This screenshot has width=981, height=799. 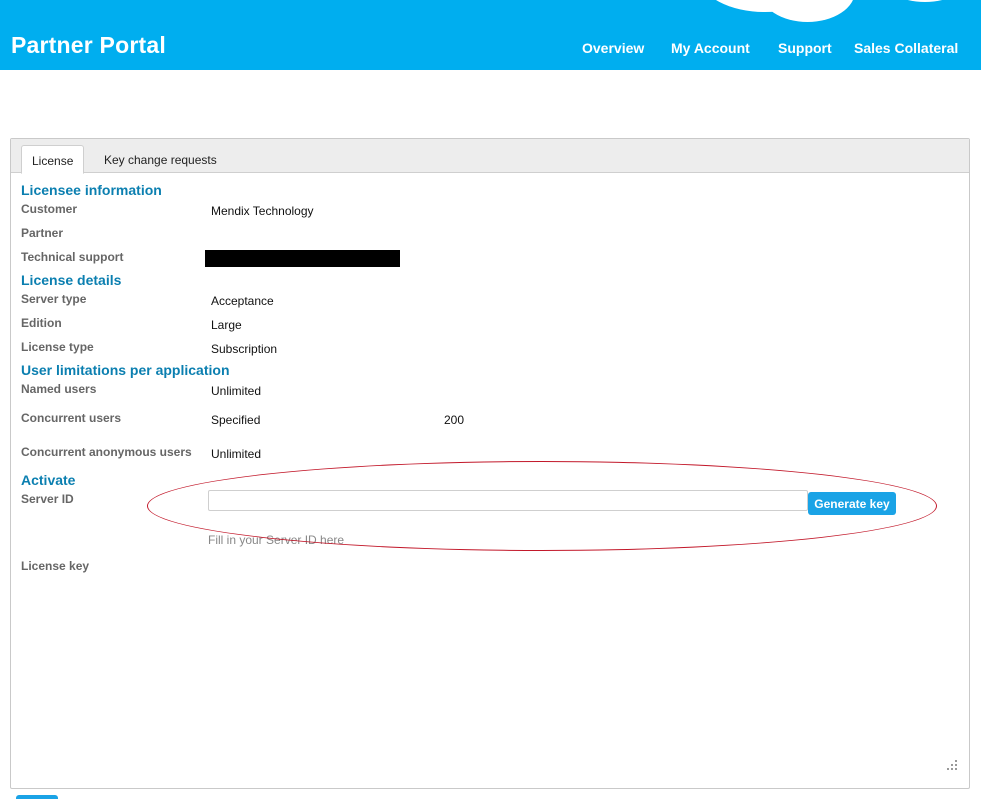 What do you see at coordinates (710, 48) in the screenshot?
I see `nav-my-account: My Account` at bounding box center [710, 48].